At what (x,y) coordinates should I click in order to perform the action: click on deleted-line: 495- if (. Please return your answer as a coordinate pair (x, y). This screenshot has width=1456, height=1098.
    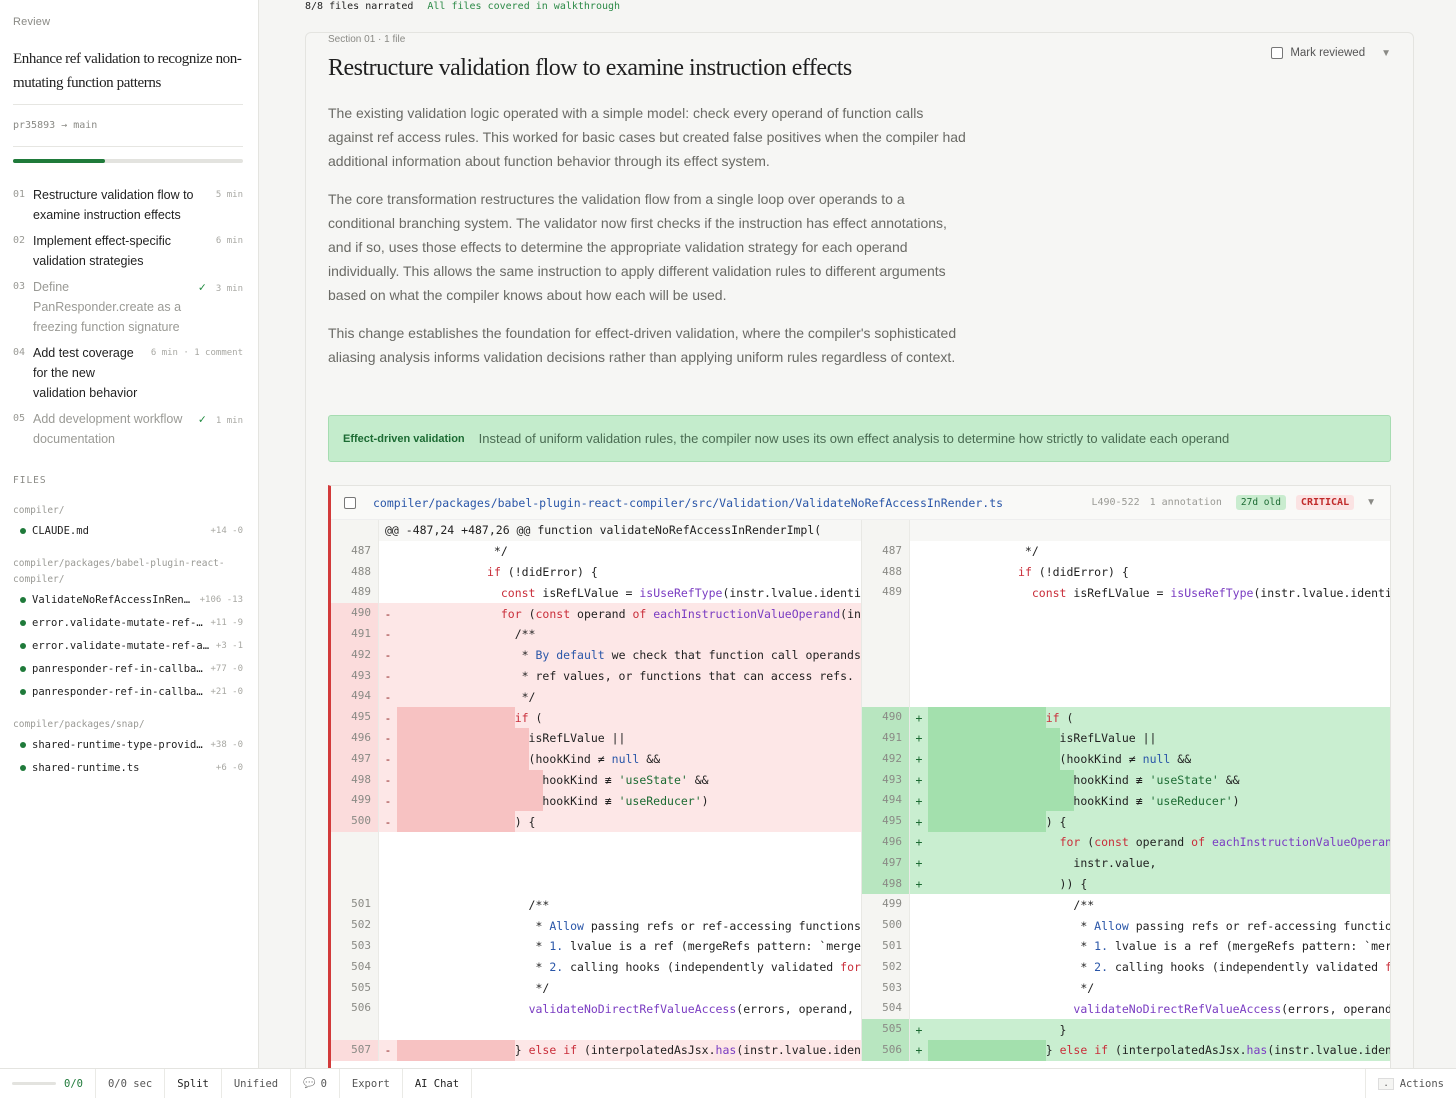
    Looking at the image, I should click on (596, 717).